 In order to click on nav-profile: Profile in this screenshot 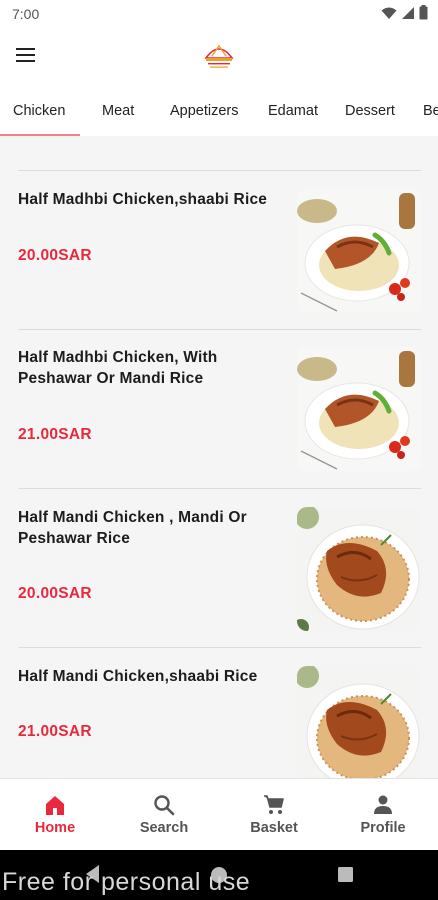, I will do `click(383, 815)`.